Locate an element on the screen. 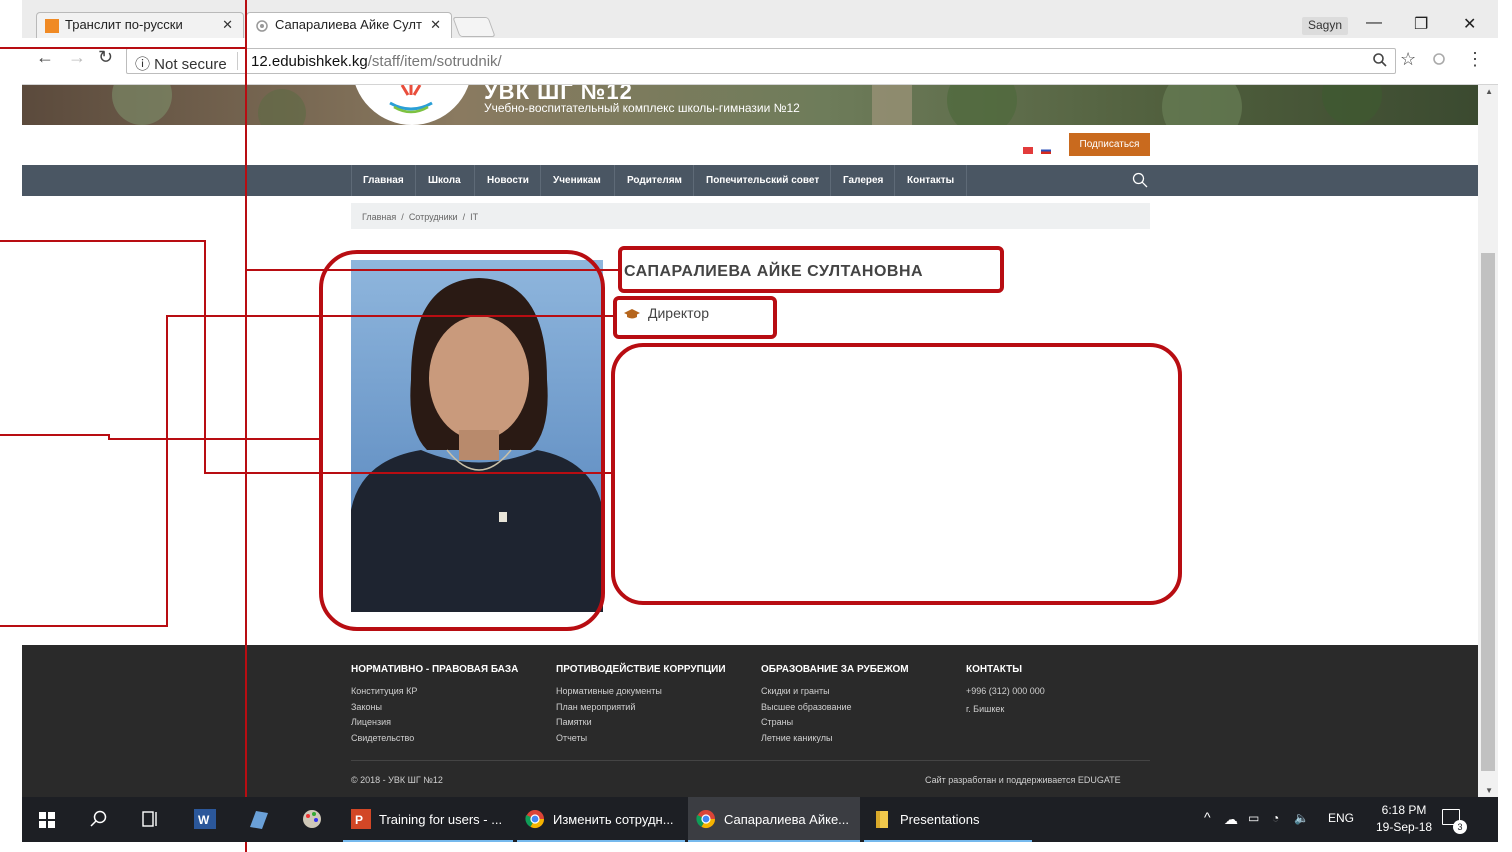 The width and height of the screenshot is (1512, 852). footer-link: Памятки is located at coordinates (641, 723).